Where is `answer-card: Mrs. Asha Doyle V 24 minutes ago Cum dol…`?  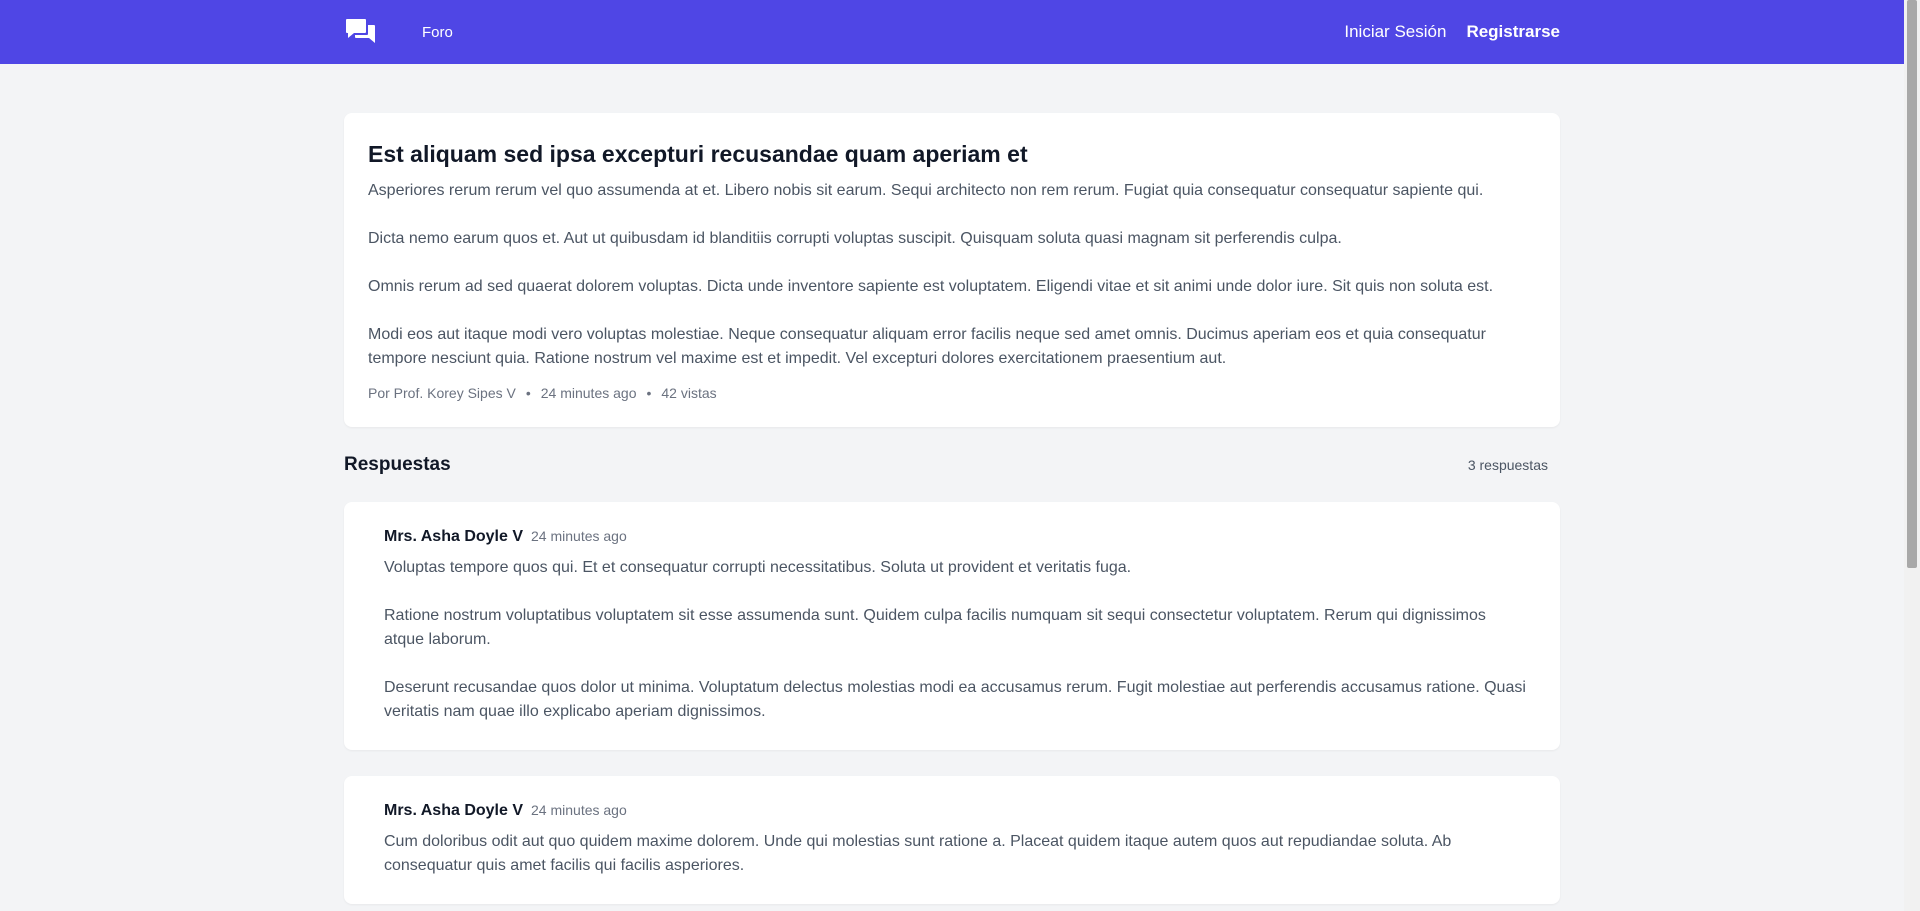 answer-card: Mrs. Asha Doyle V 24 minutes ago Cum dol… is located at coordinates (952, 840).